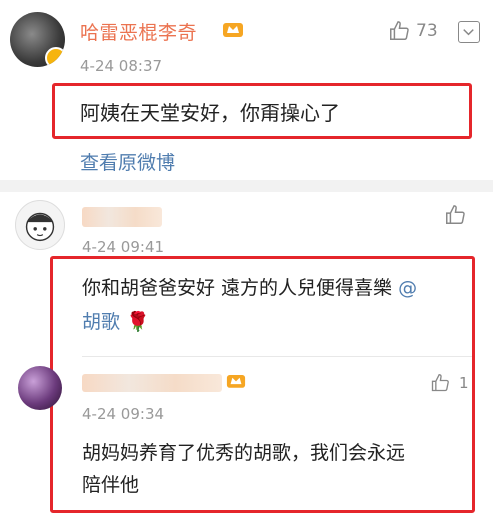  I want to click on comment-time: 4-24 08:37, so click(121, 66).